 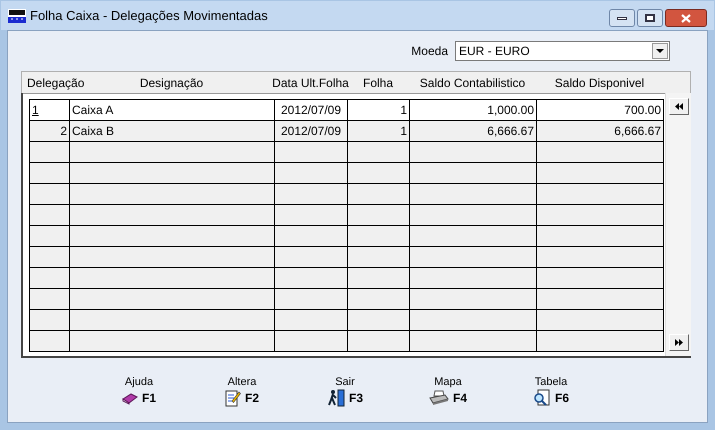 I want to click on column-header: Saldo Disponivel, so click(x=599, y=83).